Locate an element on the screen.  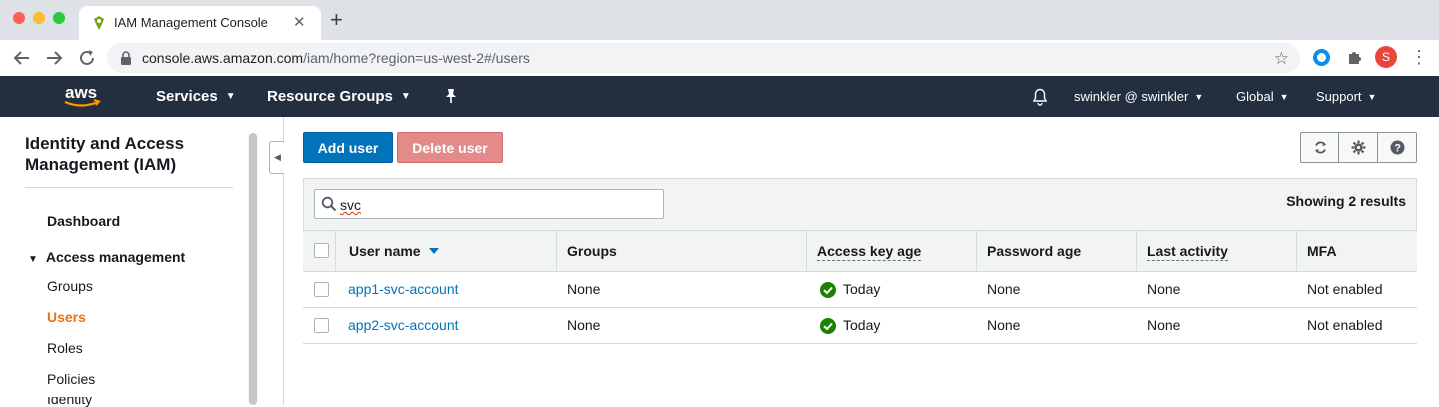
column-header-mfa: MFA is located at coordinates (1322, 251).